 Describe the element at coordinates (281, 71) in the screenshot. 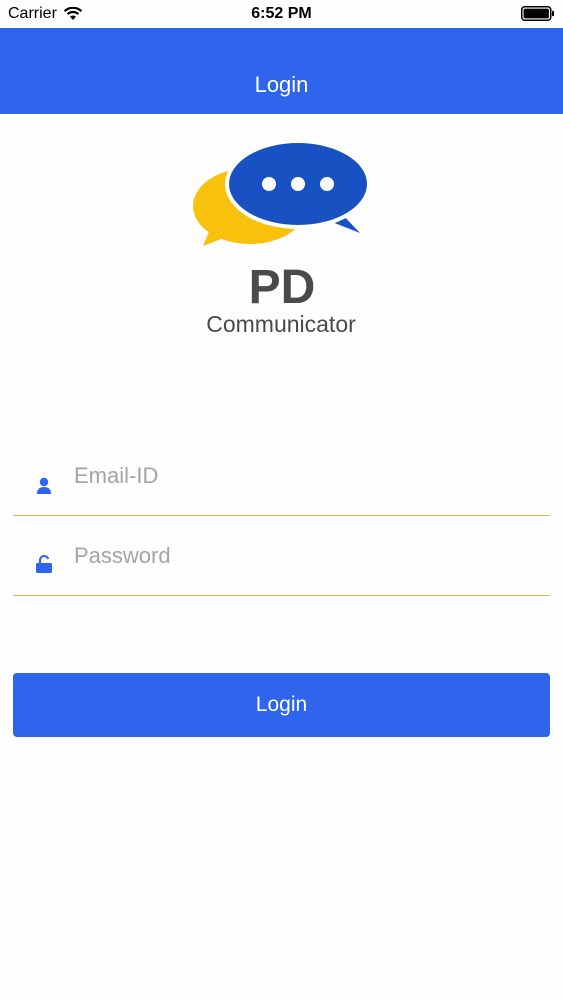

I see `navigation-bar: Login` at that location.